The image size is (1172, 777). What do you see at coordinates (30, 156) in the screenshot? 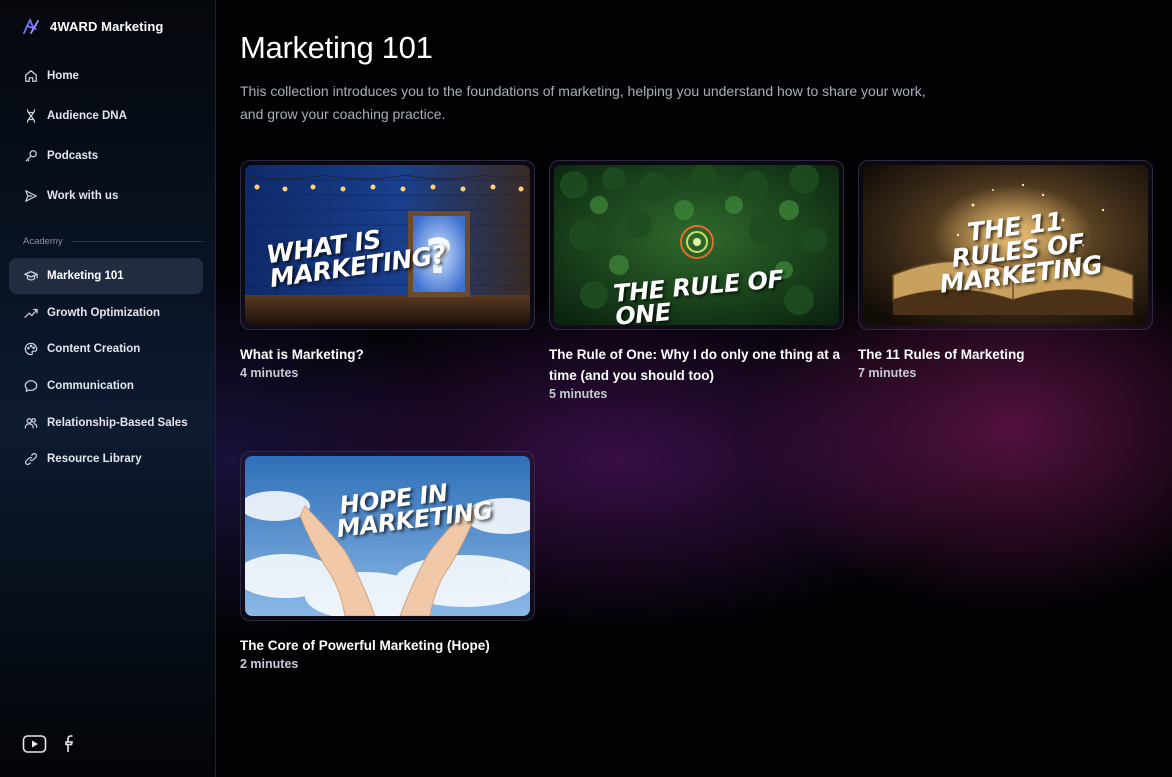
I see `microphone-icon` at bounding box center [30, 156].